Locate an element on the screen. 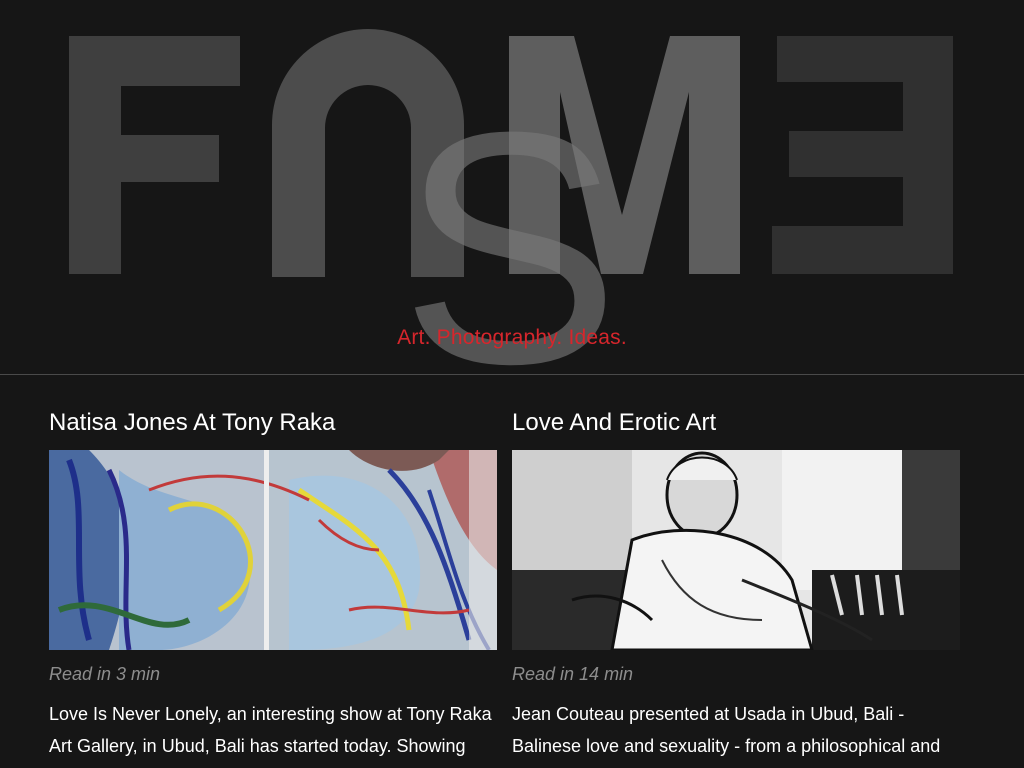 The image size is (1024, 768). site-tagline: Art. Photography. Ideas. is located at coordinates (512, 337).